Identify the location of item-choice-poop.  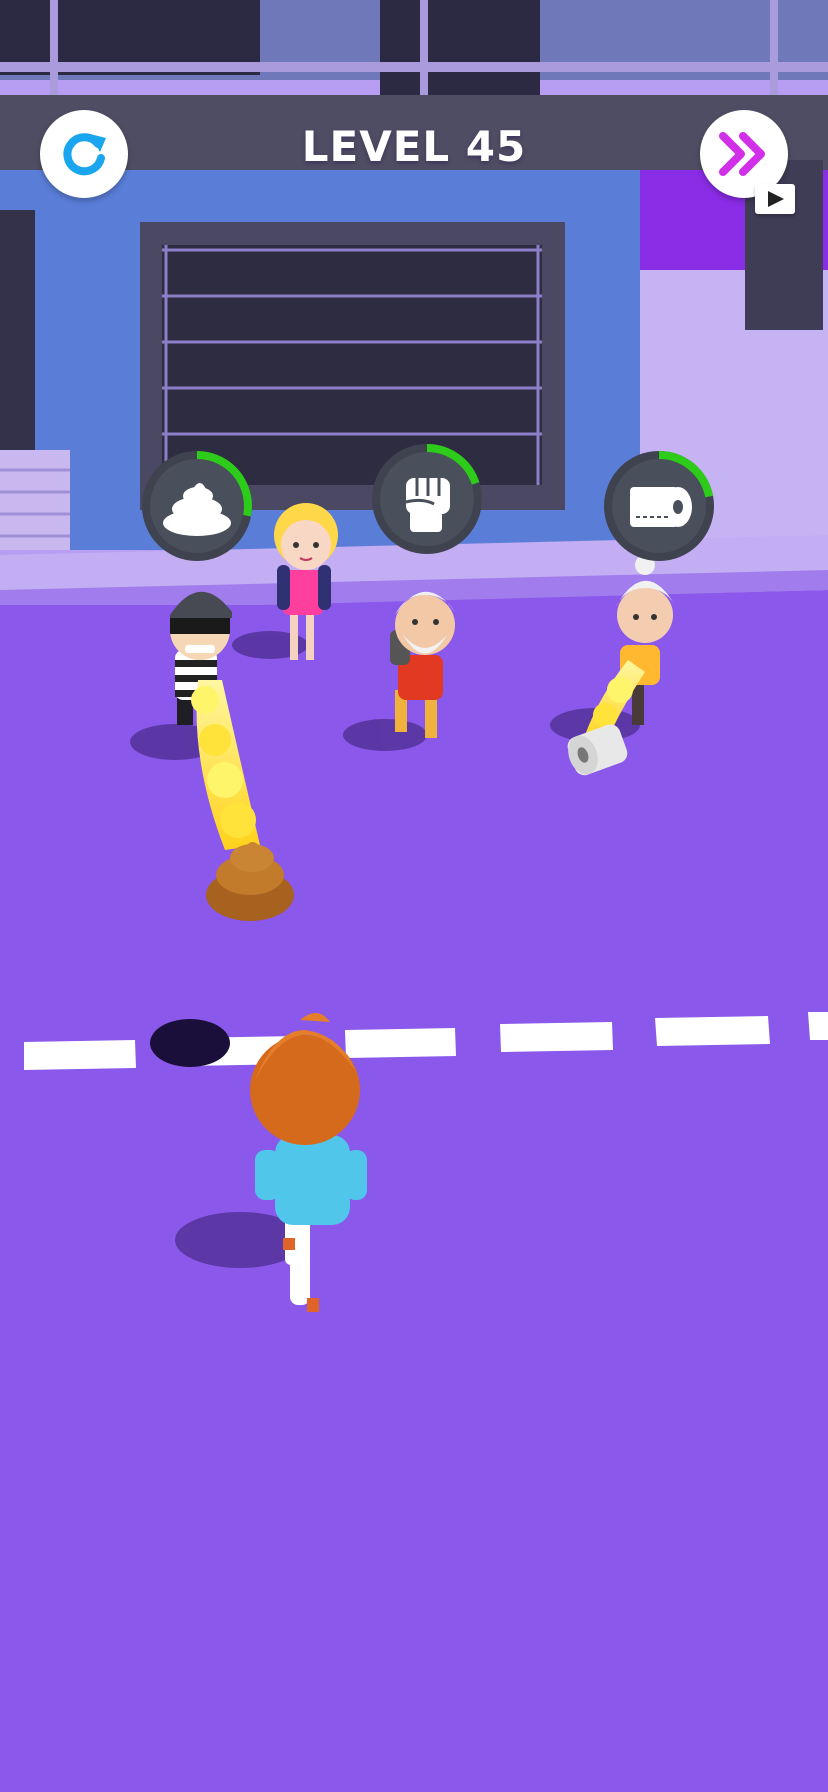
(197, 506).